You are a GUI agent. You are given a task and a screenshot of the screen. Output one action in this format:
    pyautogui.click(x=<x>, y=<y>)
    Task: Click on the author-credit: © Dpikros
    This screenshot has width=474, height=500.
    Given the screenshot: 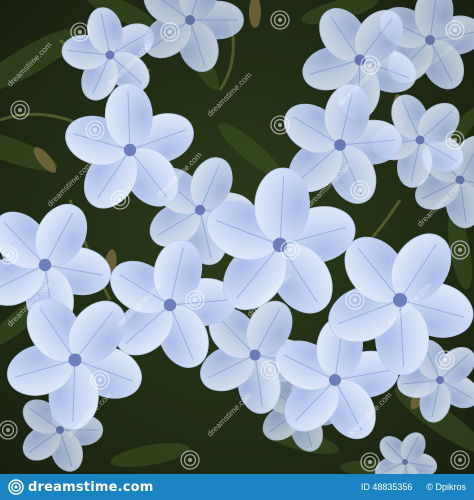 What is the action you would take?
    pyautogui.click(x=446, y=487)
    